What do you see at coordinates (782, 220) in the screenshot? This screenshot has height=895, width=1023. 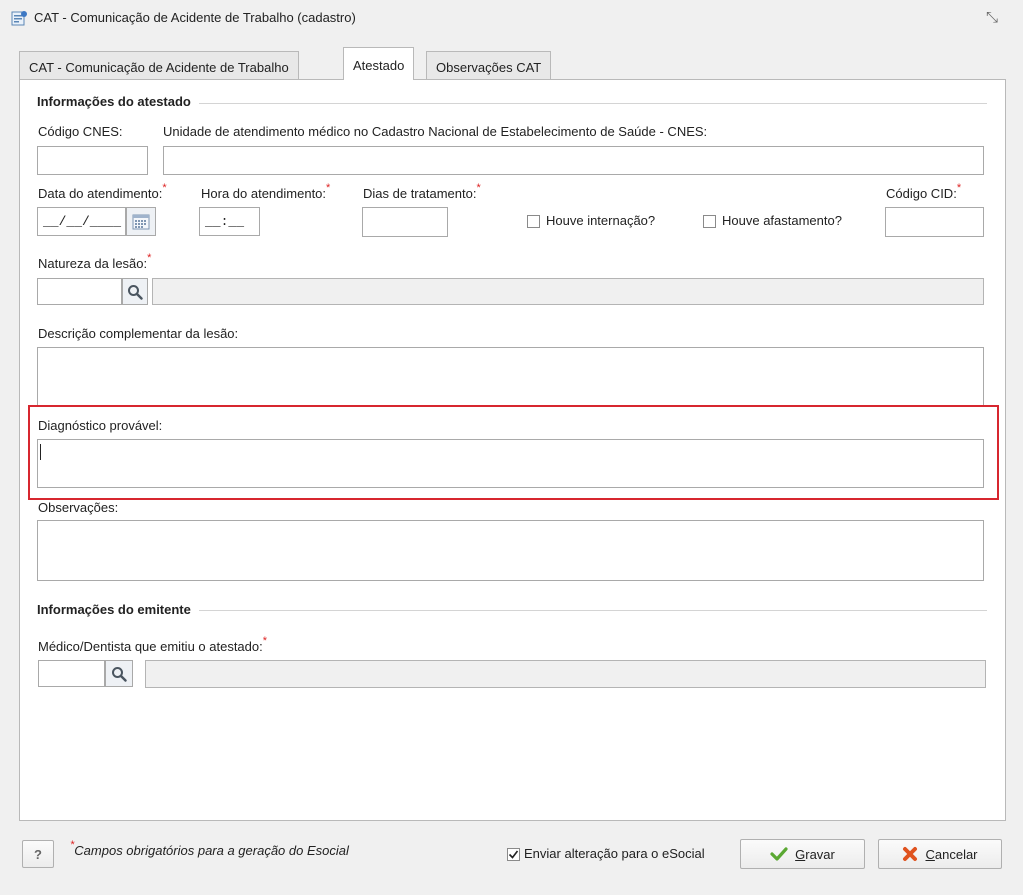 I see `afastamento-label: Houve afastamento?` at bounding box center [782, 220].